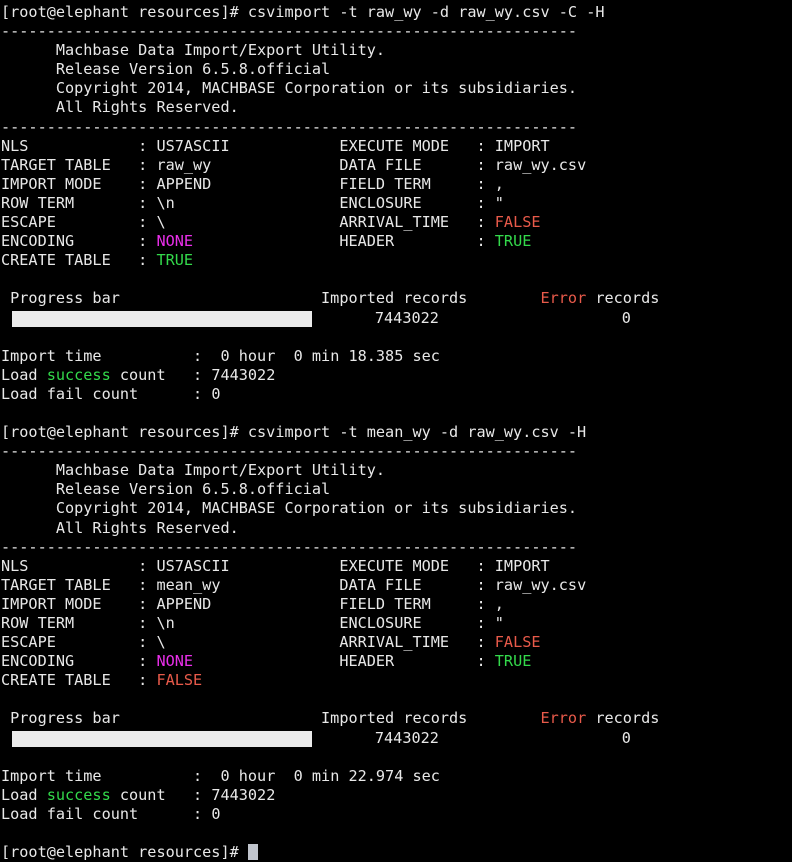 This screenshot has width=792, height=862. I want to click on param-key: EXECUTE MODE, so click(408, 145).